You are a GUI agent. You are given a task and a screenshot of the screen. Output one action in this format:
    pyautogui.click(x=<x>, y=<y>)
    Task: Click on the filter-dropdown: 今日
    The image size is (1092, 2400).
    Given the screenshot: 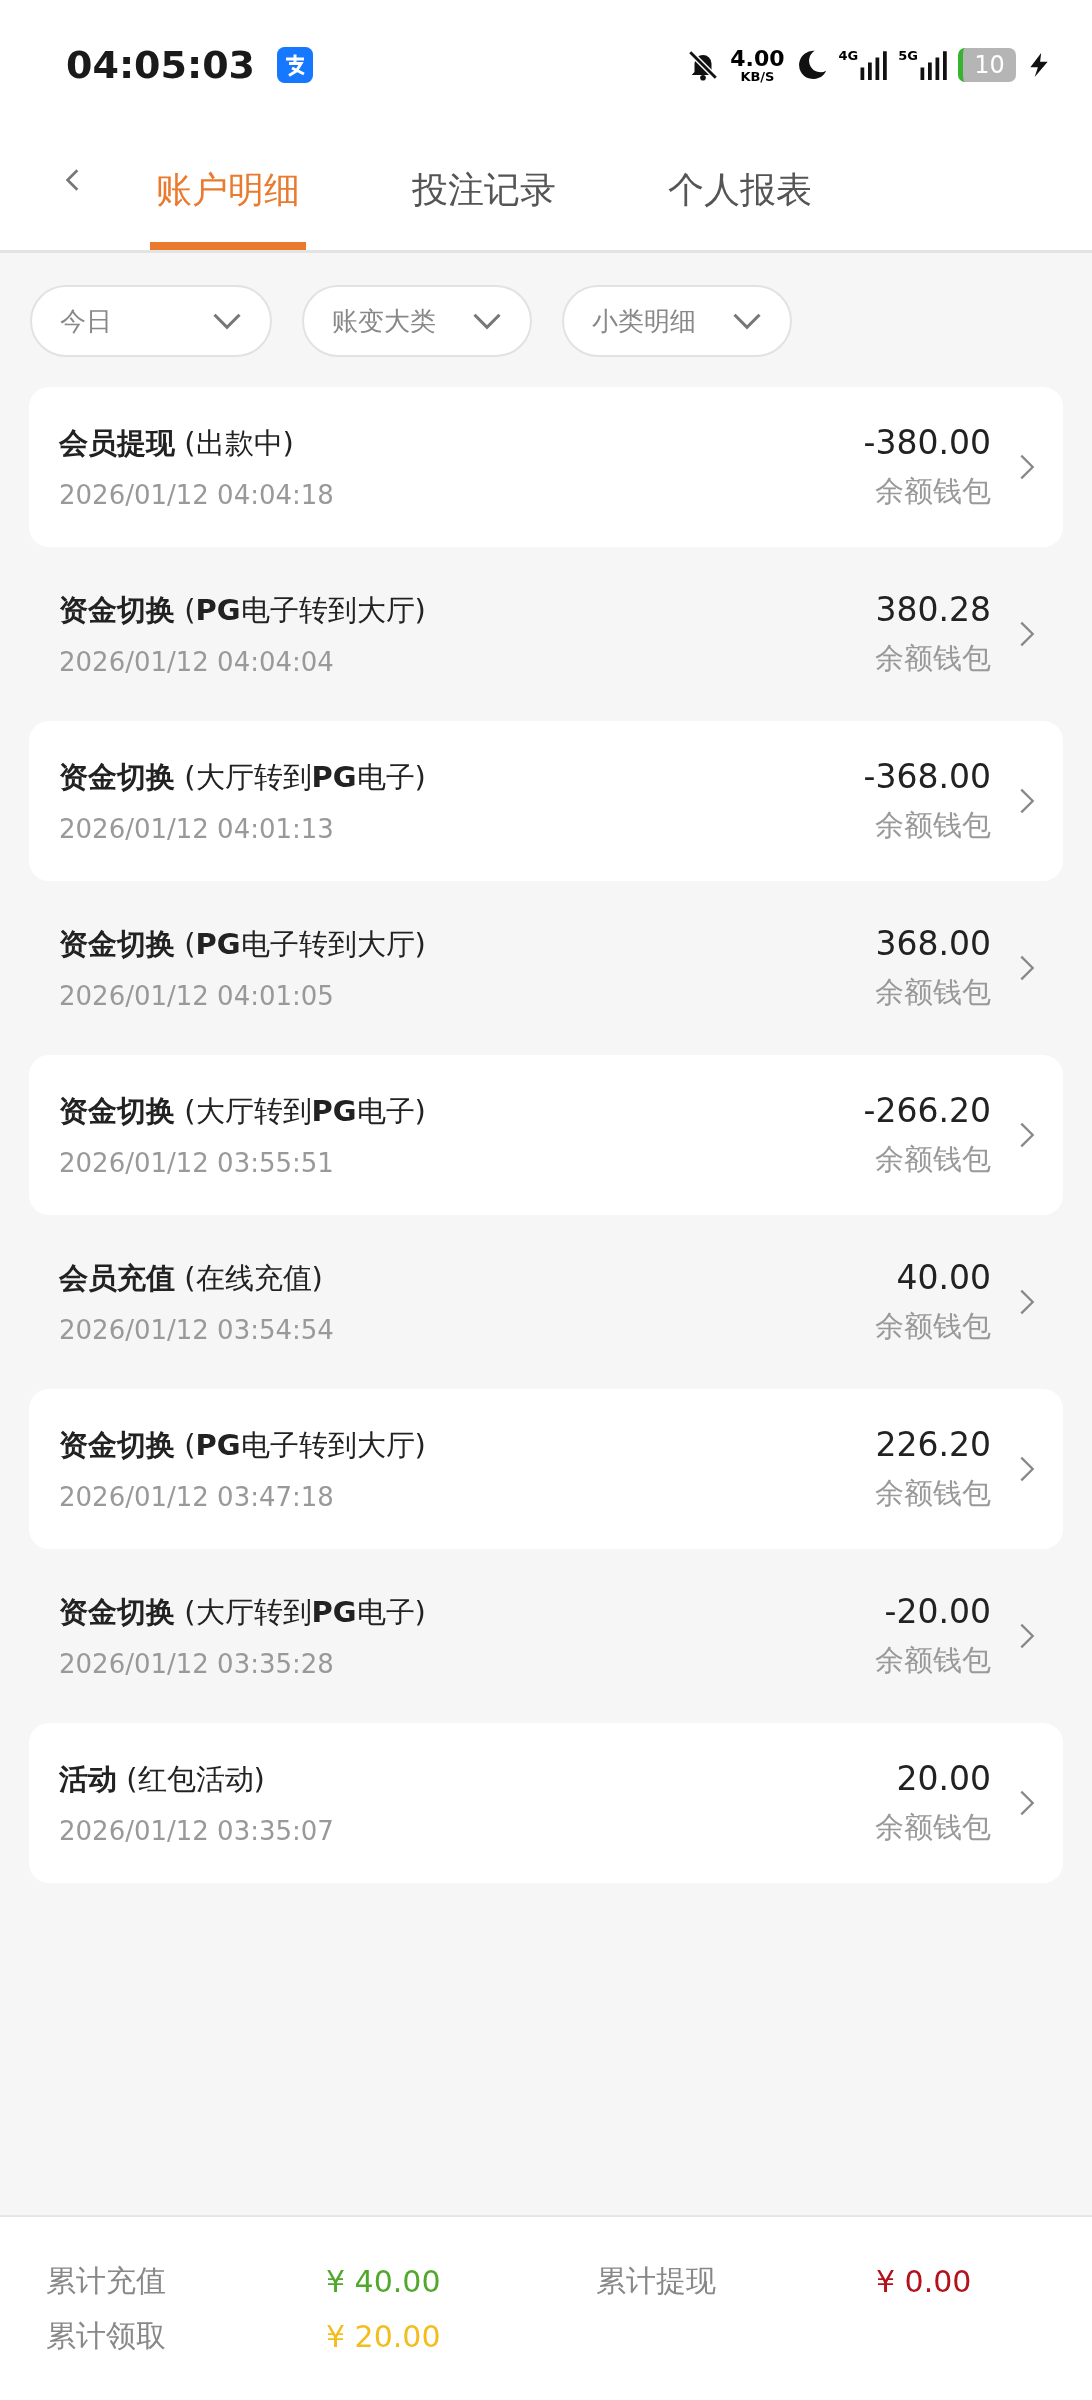 What is the action you would take?
    pyautogui.click(x=151, y=321)
    